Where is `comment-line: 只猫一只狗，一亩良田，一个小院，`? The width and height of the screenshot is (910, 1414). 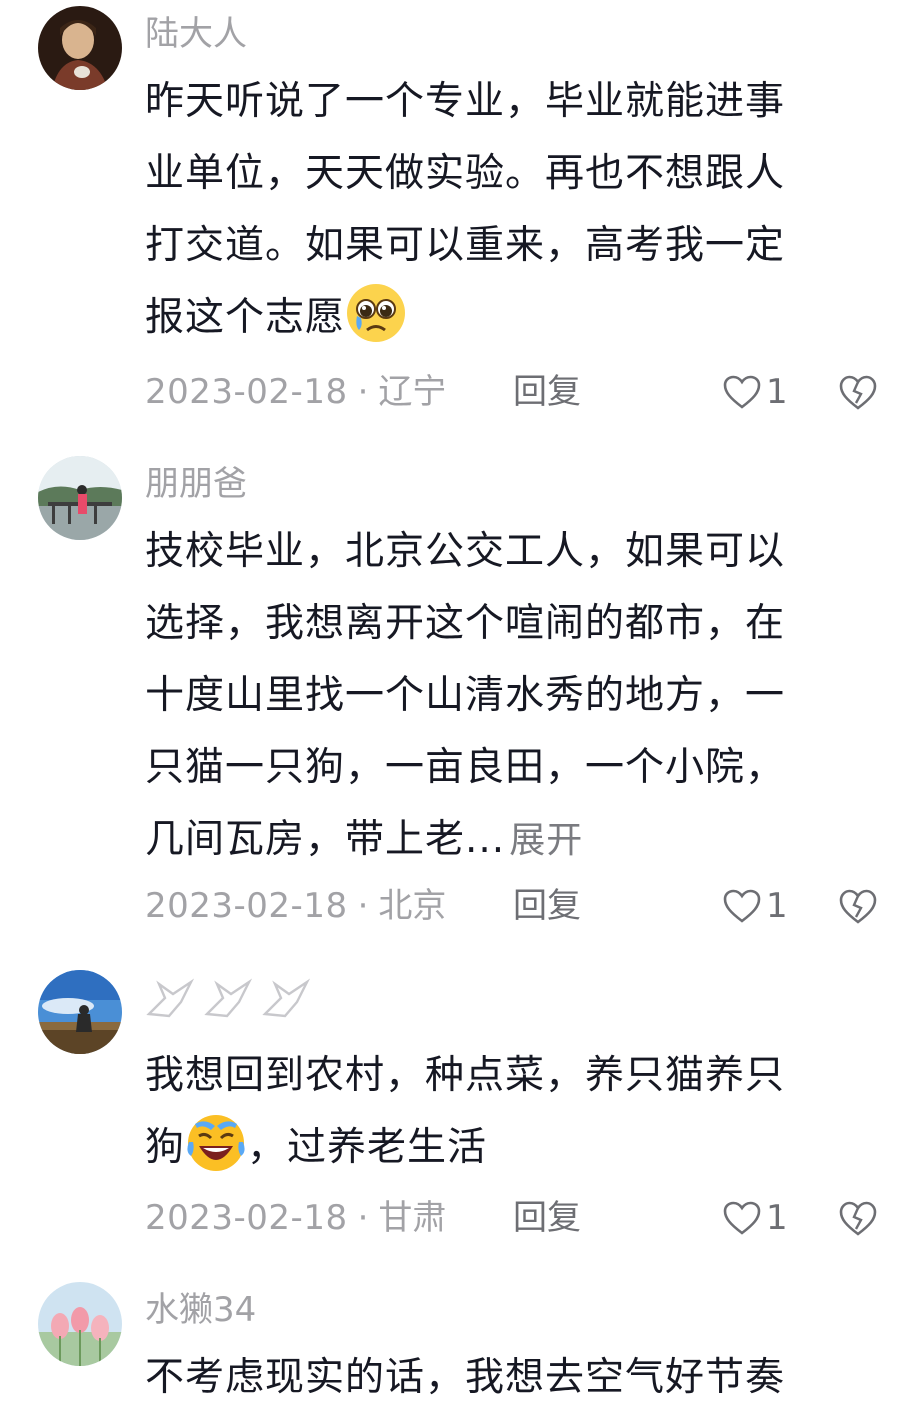
comment-line: 只猫一只狗，一亩良田，一个小院， is located at coordinates (465, 767).